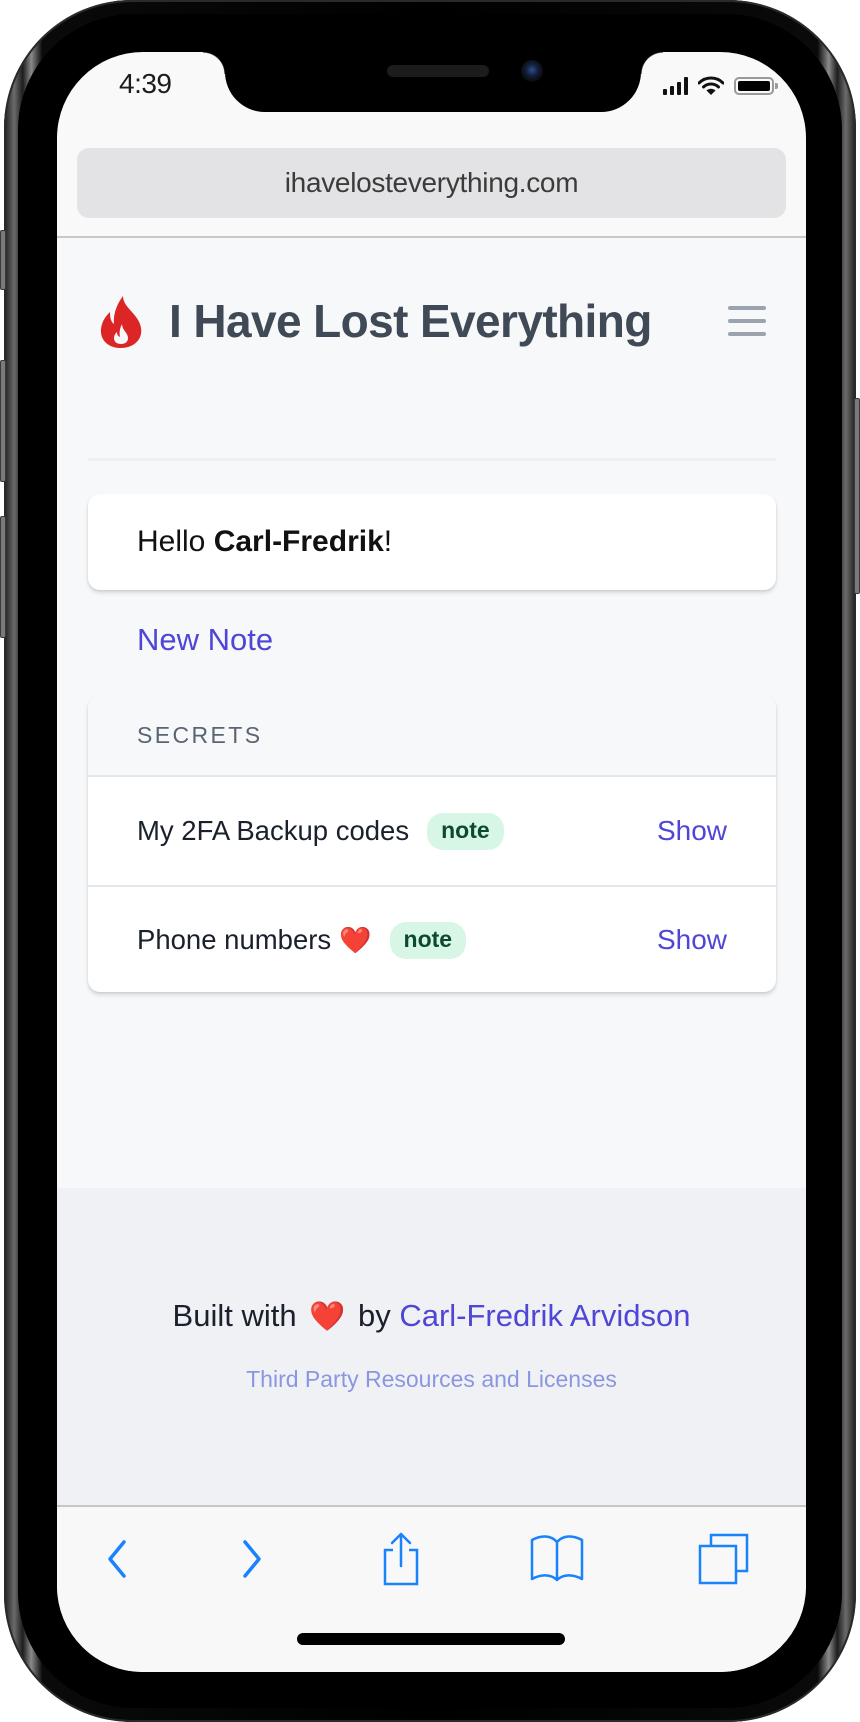 This screenshot has width=860, height=1722. Describe the element at coordinates (374, 1315) in the screenshot. I see `footer-by: by` at that location.